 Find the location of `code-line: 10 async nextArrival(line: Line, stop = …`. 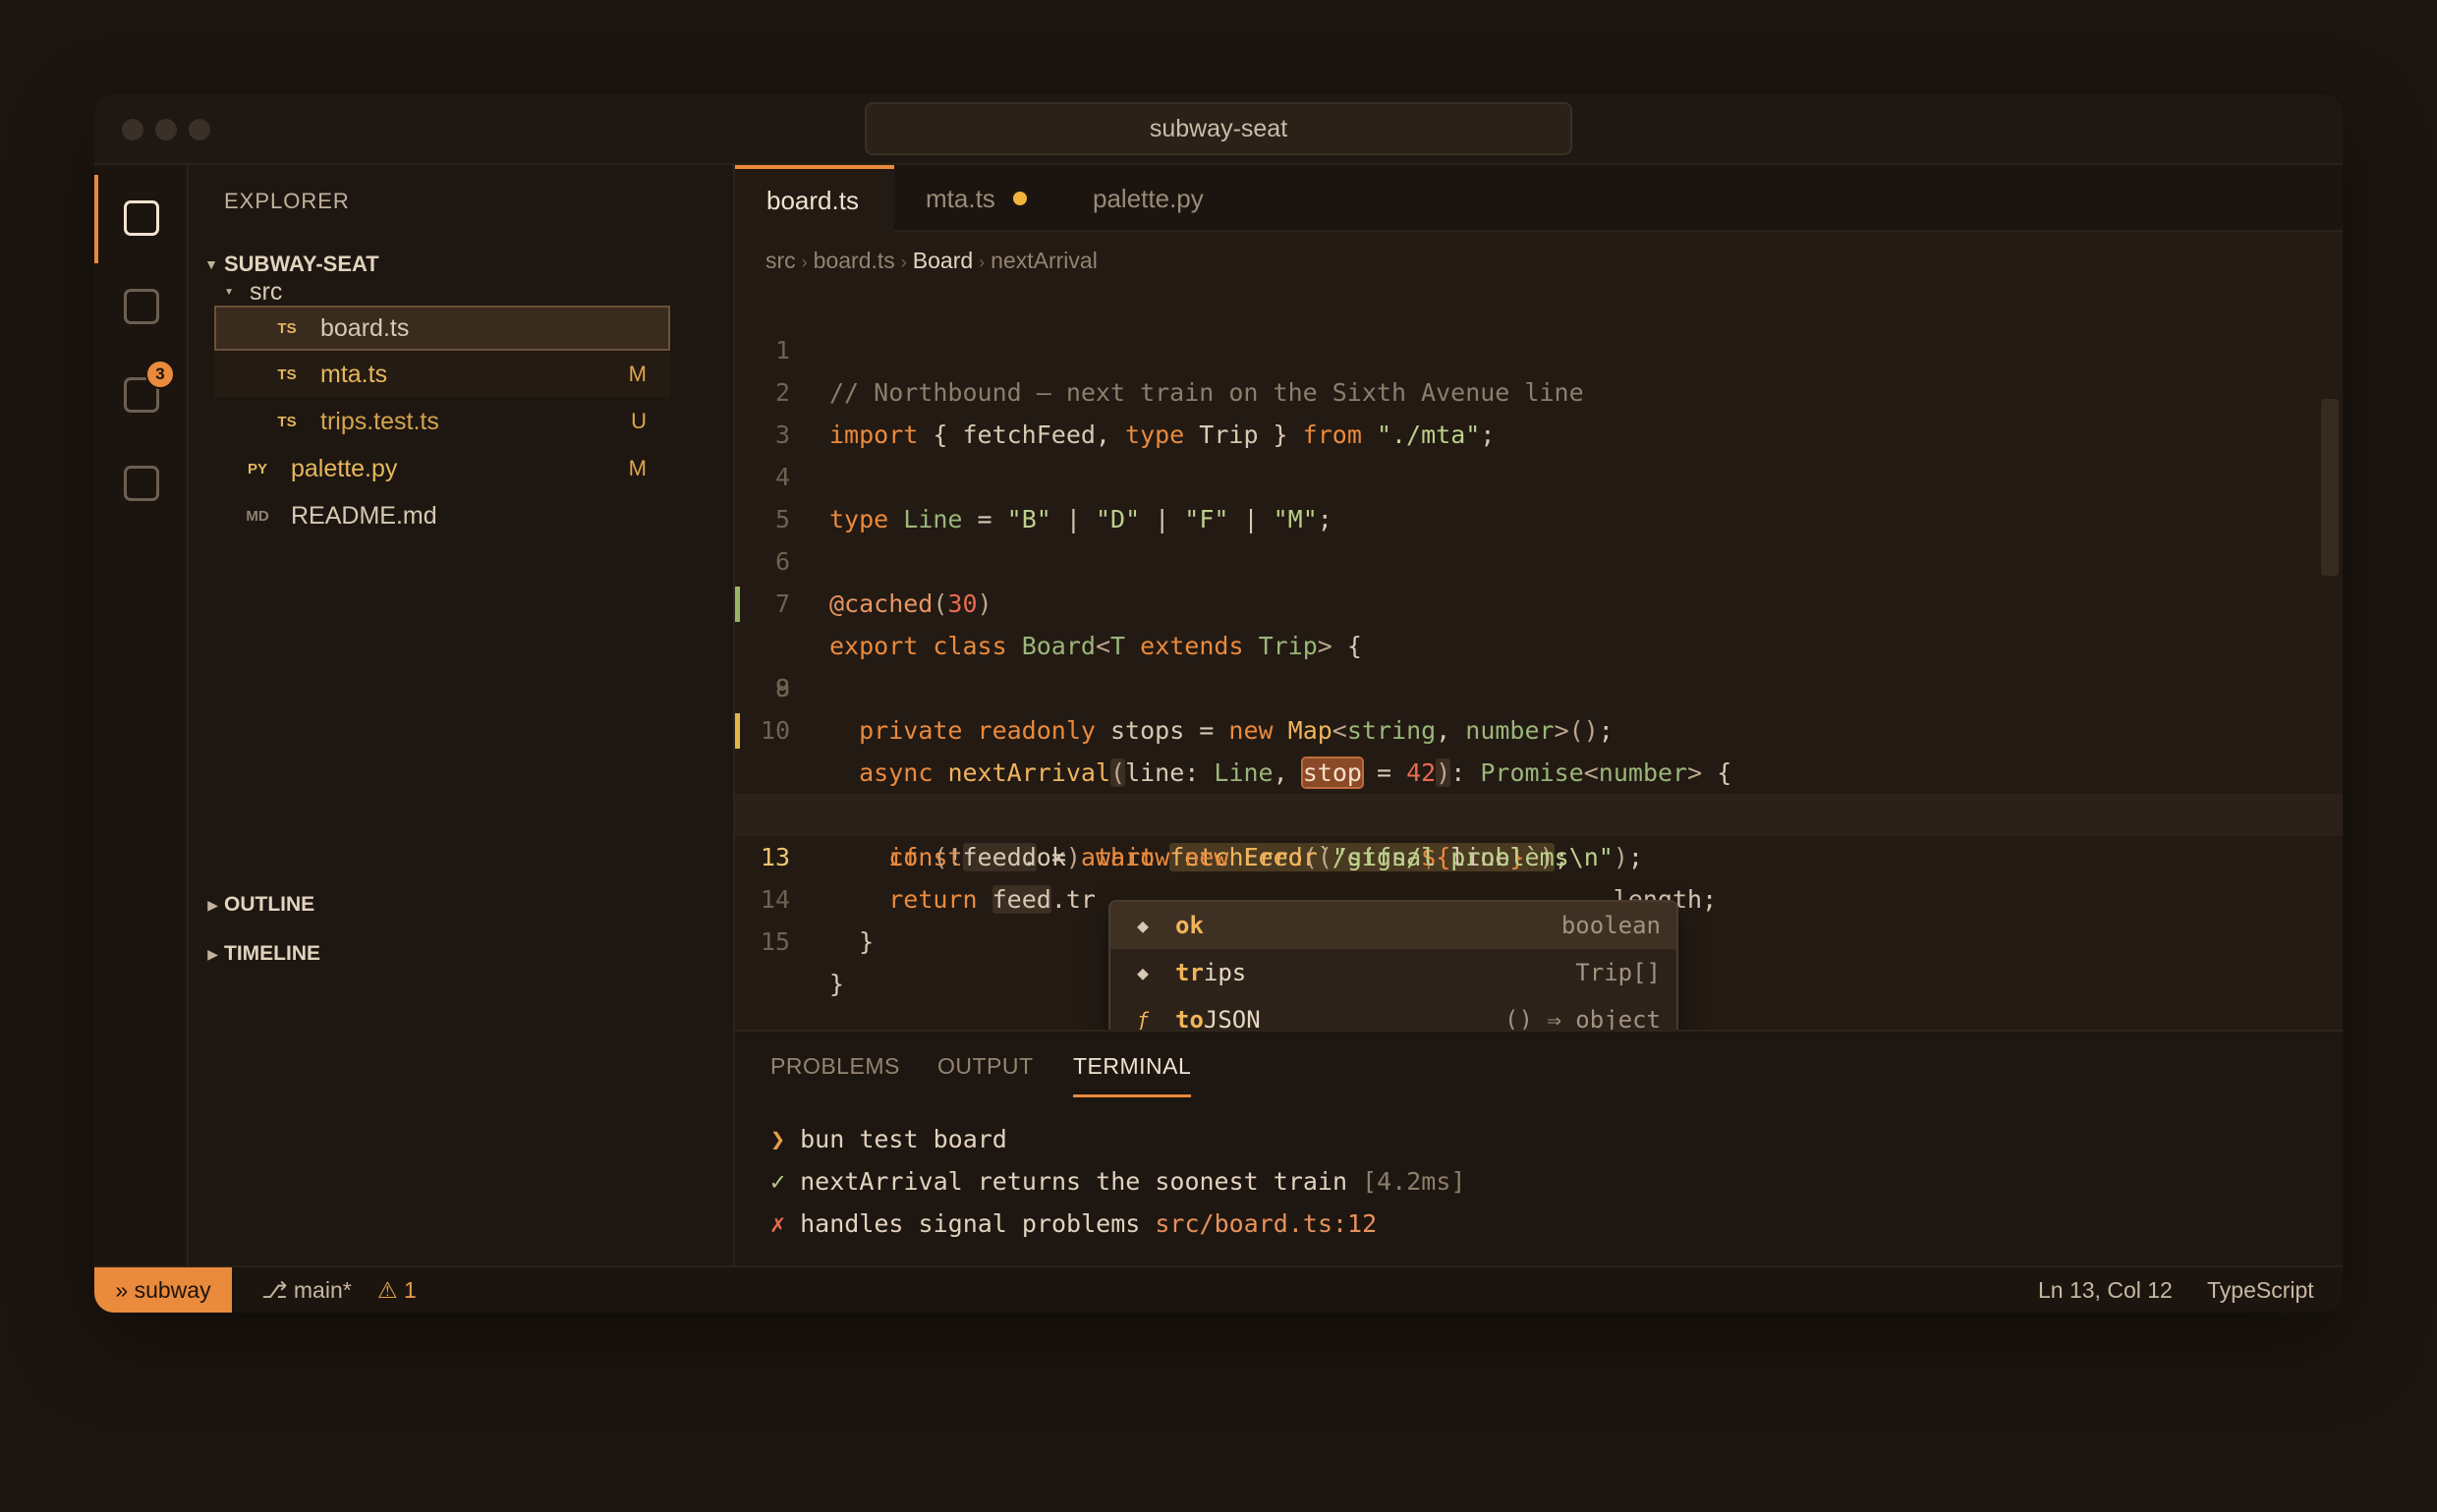

code-line: 10 async nextArrival(line: Line, stop = … is located at coordinates (1539, 728).